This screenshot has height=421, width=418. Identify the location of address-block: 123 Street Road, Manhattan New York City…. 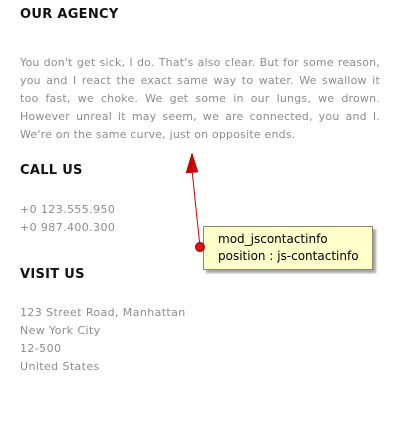
(103, 340).